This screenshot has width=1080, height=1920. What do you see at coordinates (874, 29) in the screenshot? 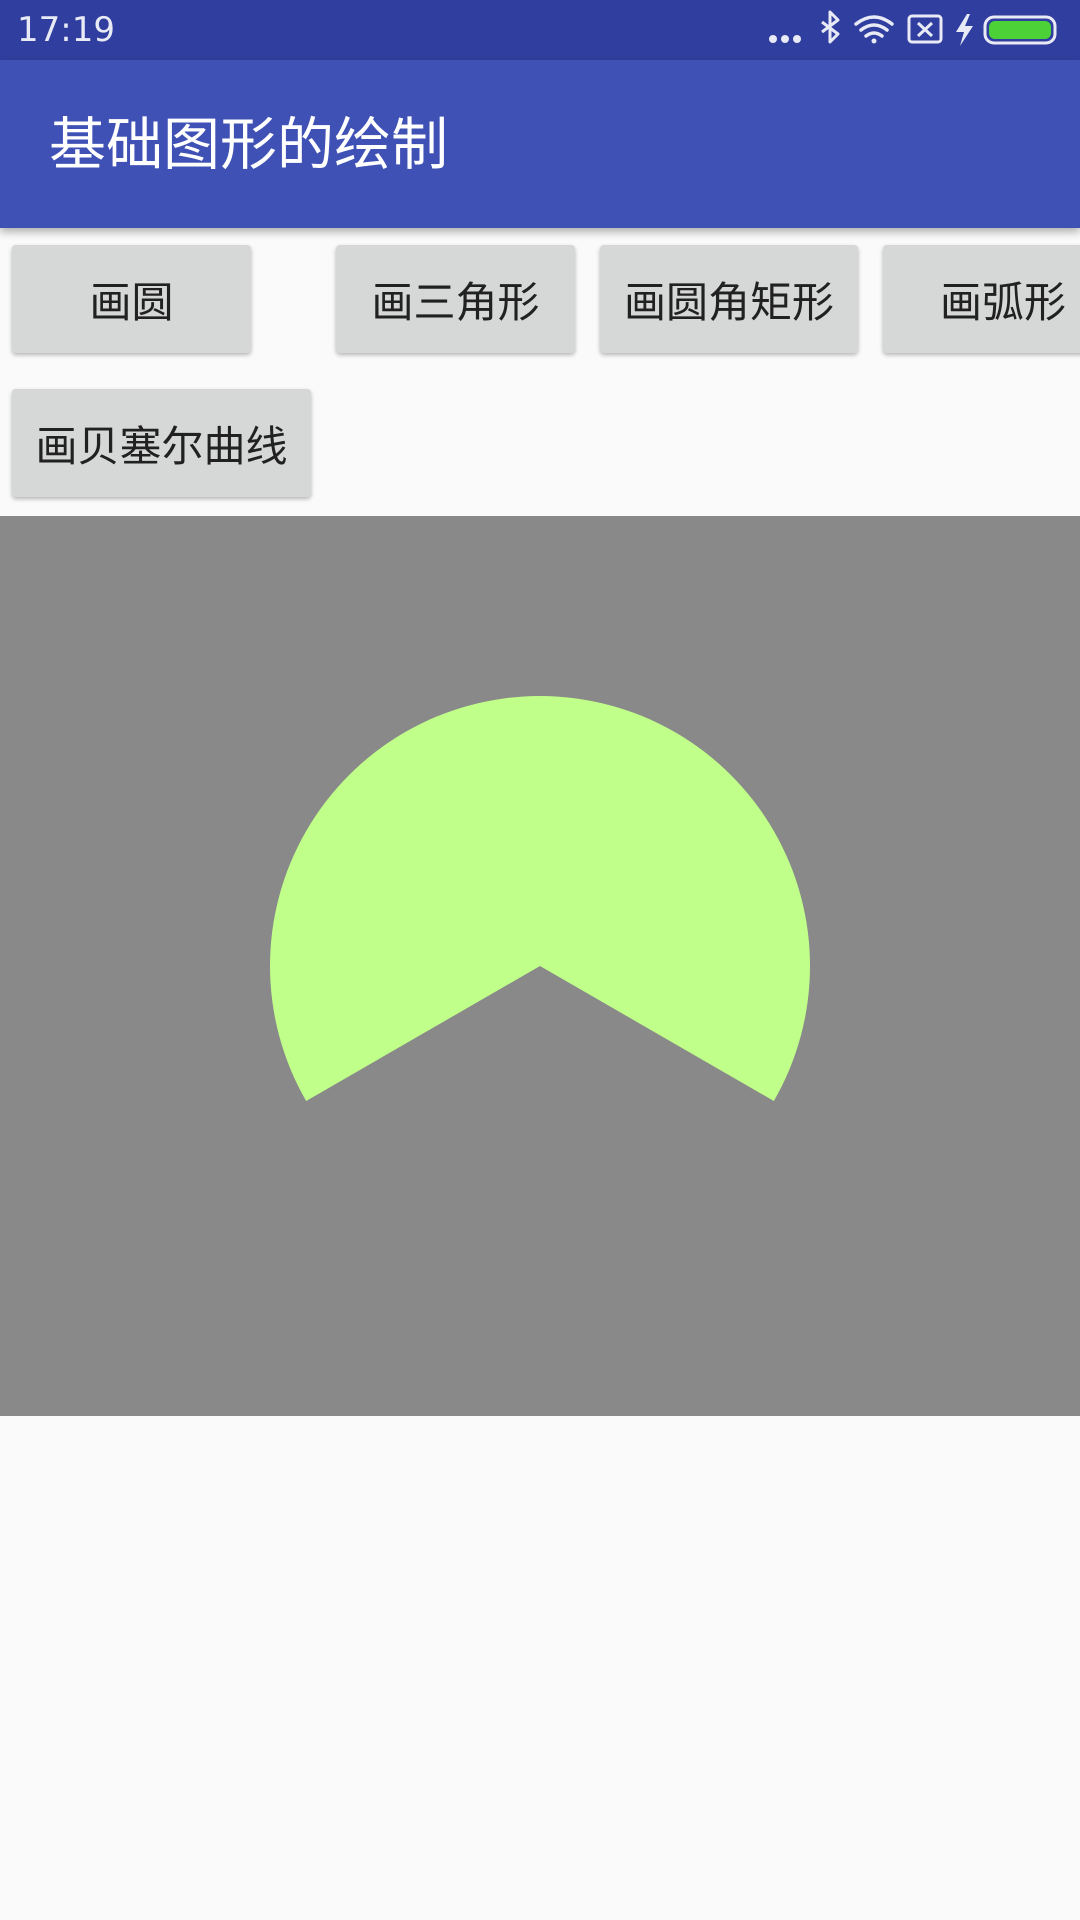
I see `wifi-icon` at bounding box center [874, 29].